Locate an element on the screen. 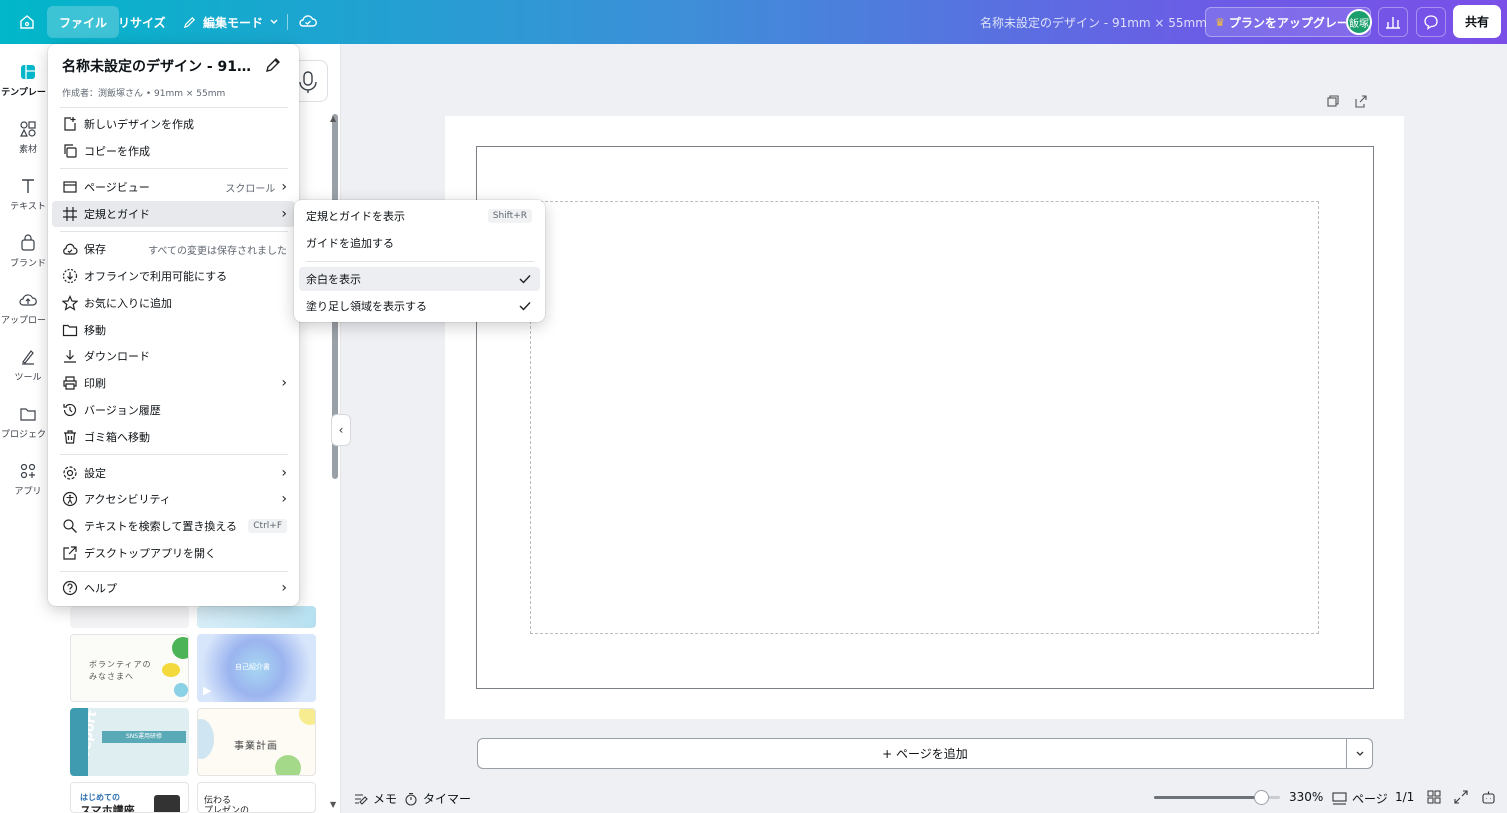 The height and width of the screenshot is (813, 1507). menu-item-label: テキストを検索して置き換える is located at coordinates (161, 526).